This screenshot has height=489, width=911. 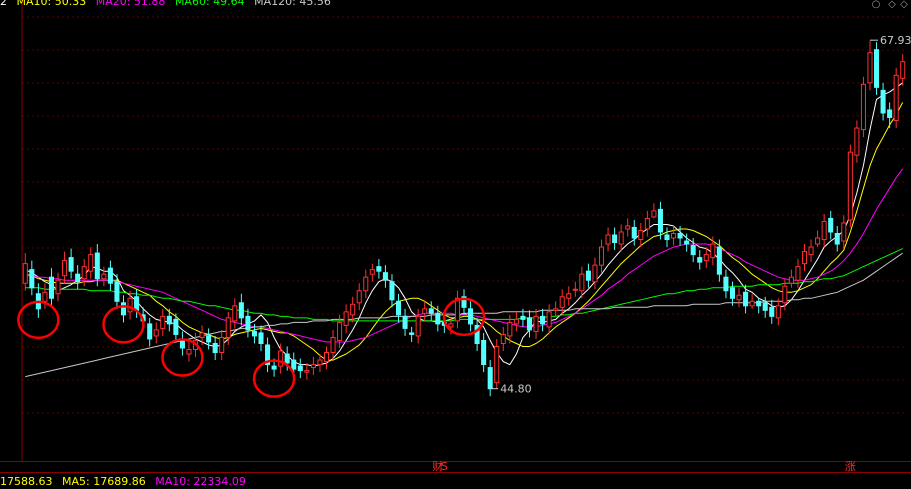 I want to click on annotation-label: 67.93, so click(x=895, y=40).